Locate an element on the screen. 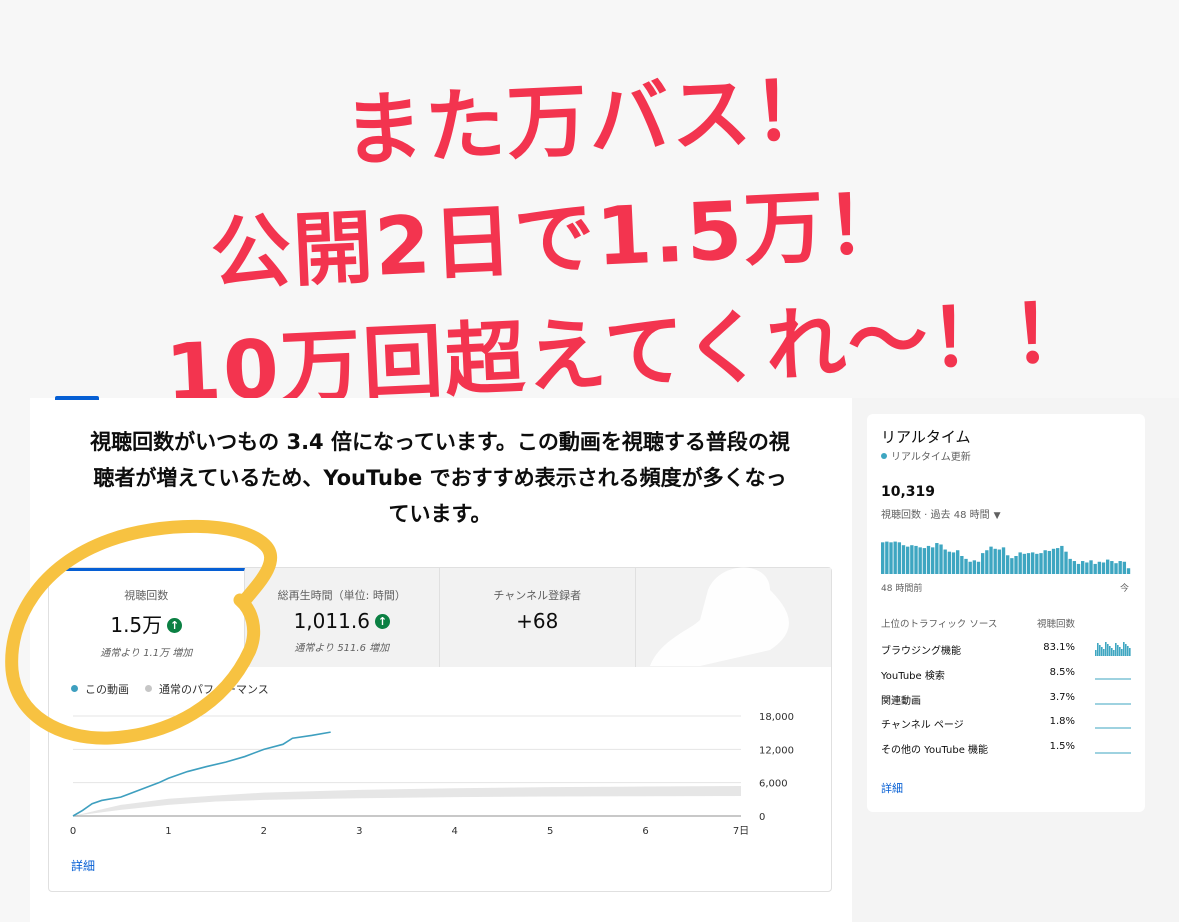 This screenshot has width=1179, height=922. y-tick-label: 18,000 is located at coordinates (776, 717).